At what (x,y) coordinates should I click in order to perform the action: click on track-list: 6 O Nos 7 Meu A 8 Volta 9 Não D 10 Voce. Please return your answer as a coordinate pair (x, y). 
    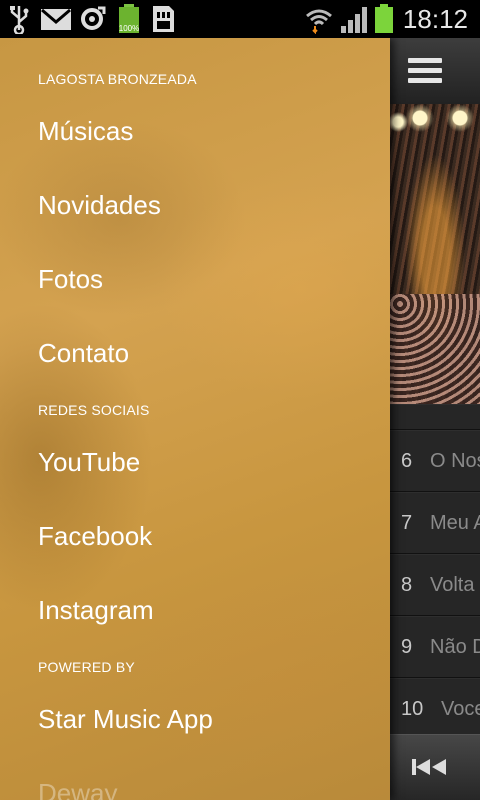
    Looking at the image, I should click on (435, 572).